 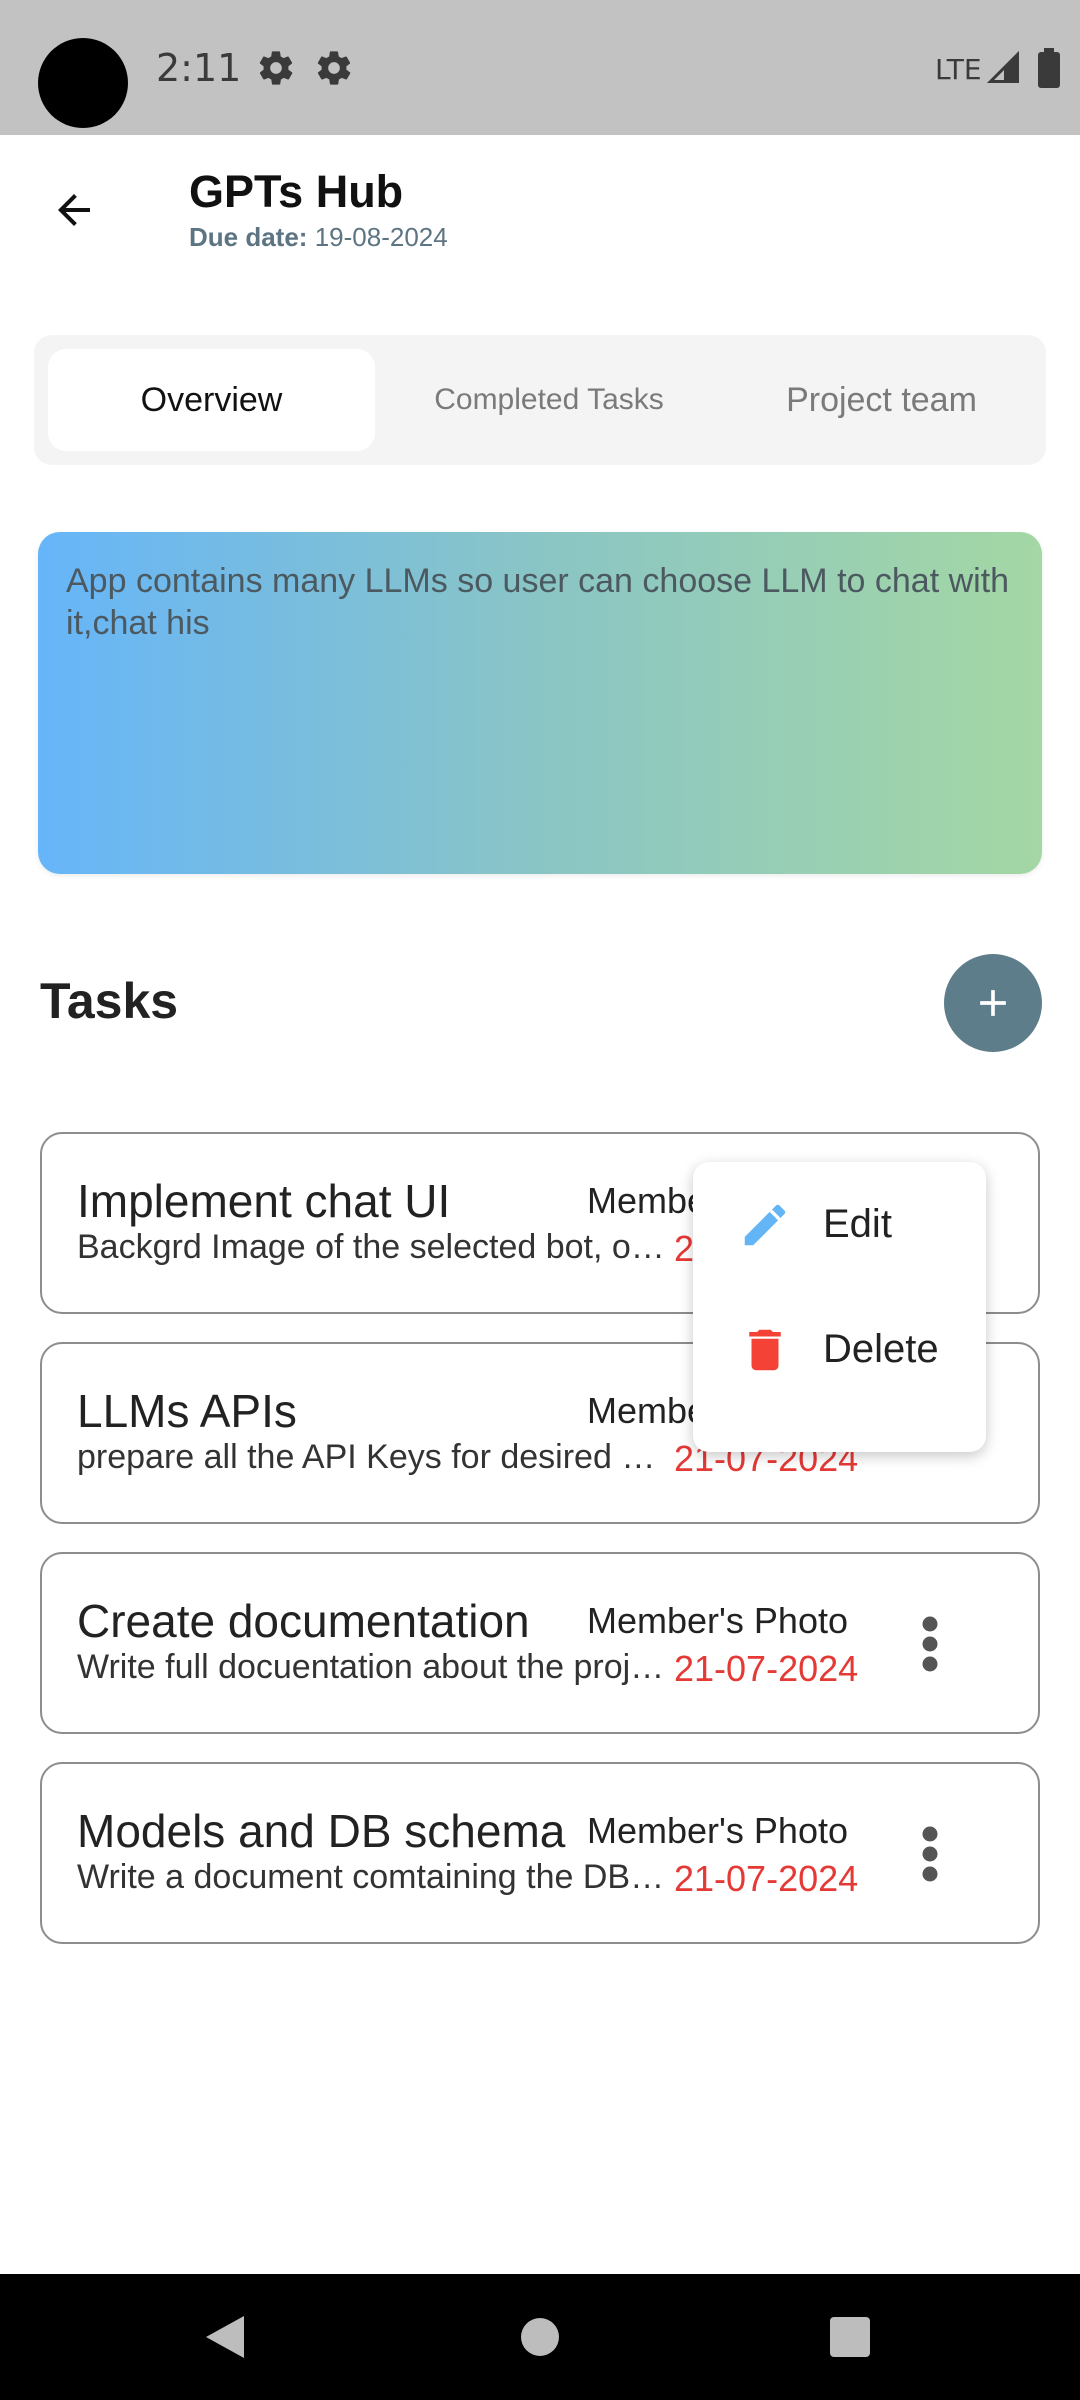 What do you see at coordinates (765, 1224) in the screenshot?
I see `pencil-icon` at bounding box center [765, 1224].